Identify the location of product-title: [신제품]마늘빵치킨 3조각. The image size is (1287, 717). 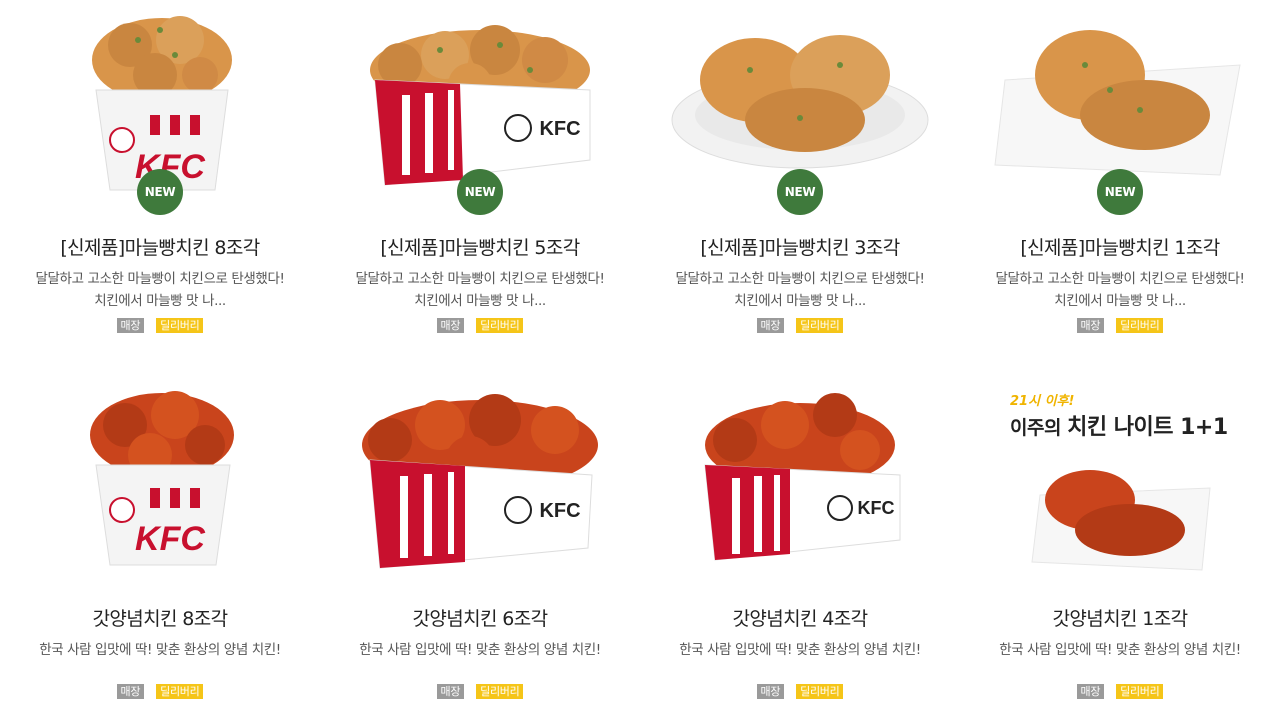
(800, 246).